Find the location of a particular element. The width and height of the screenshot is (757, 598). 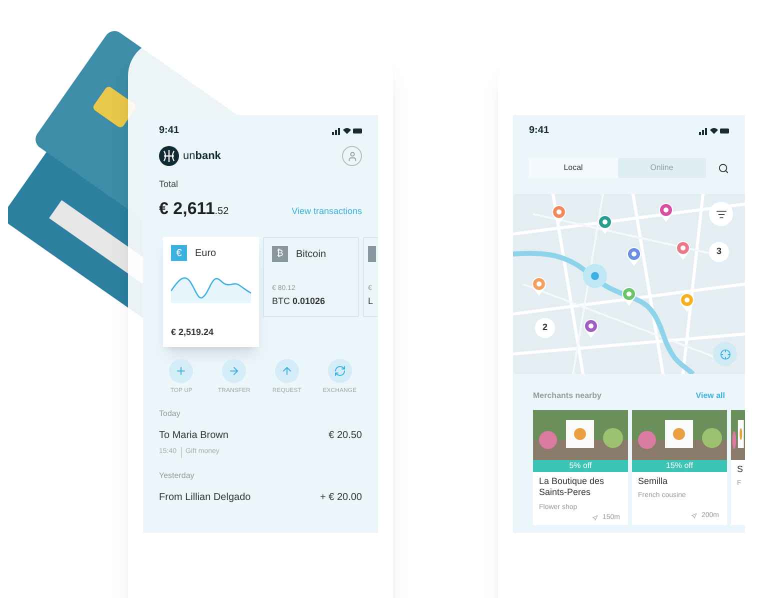

transaction-row: From Lillian Delgado + € 20.00 is located at coordinates (260, 497).